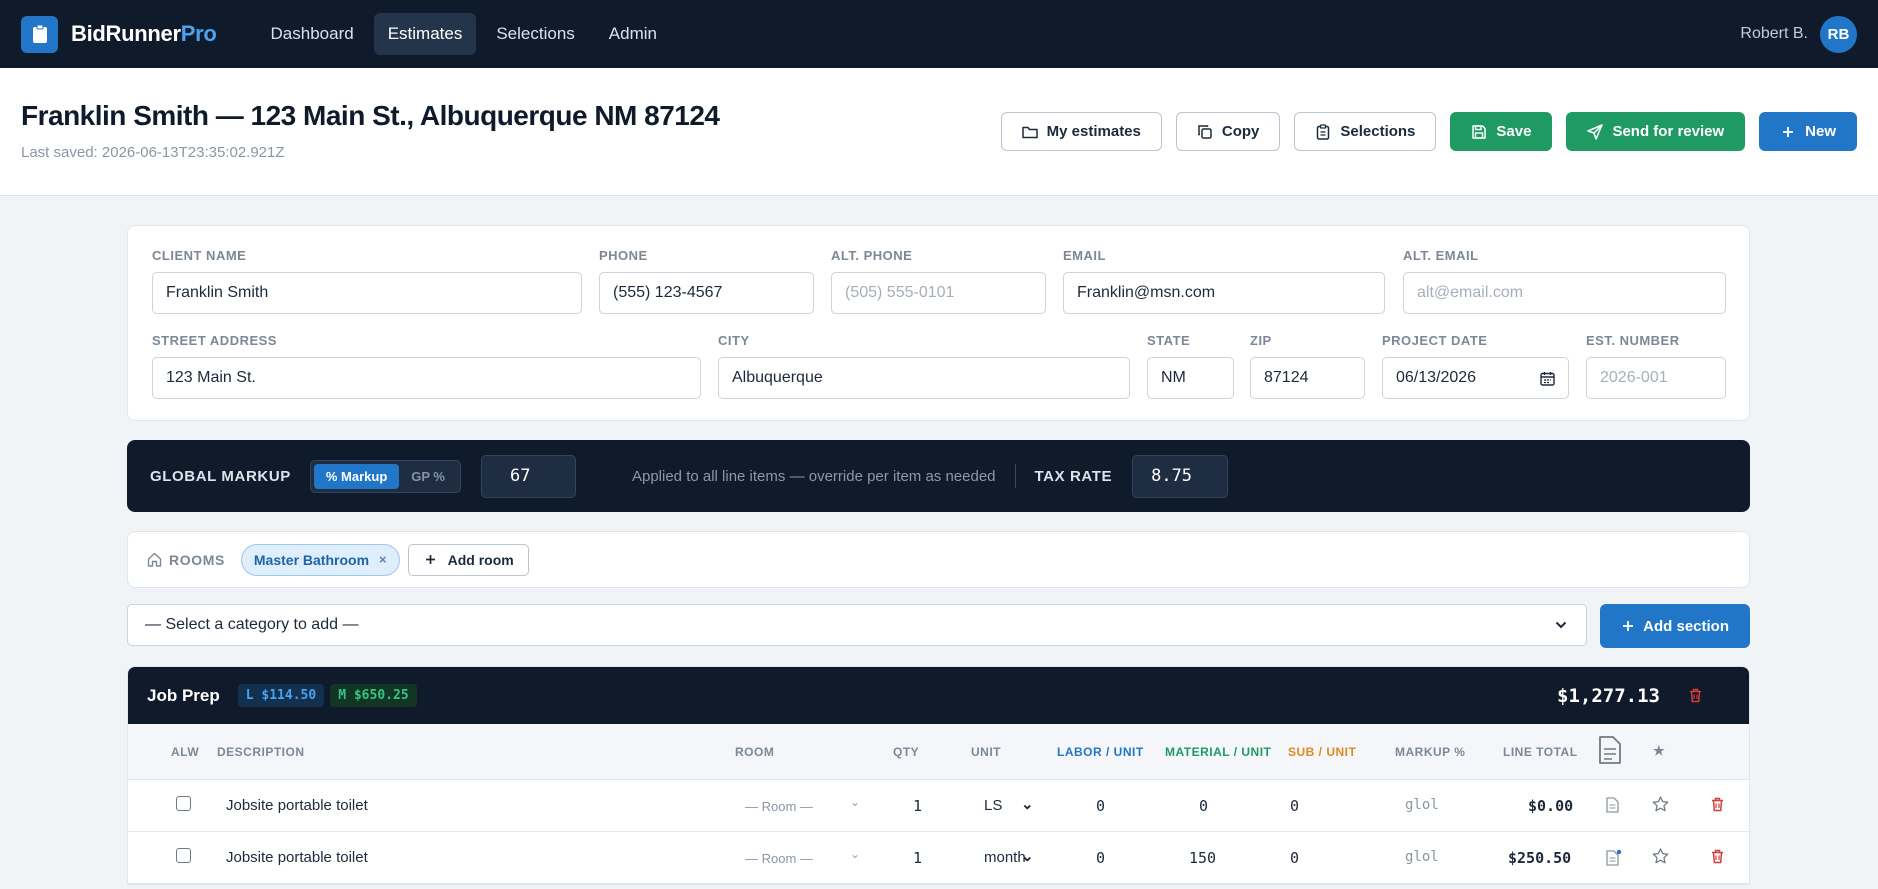 This screenshot has width=1878, height=889. I want to click on phone-field: PHONE (555) 123-4567, so click(706, 281).